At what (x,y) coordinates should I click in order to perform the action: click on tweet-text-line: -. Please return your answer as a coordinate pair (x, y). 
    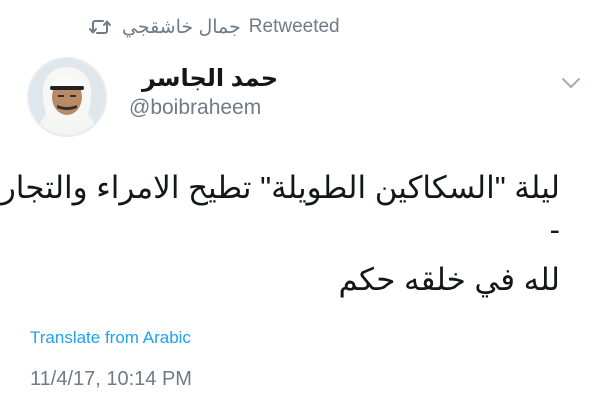
    Looking at the image, I should click on (554, 229).